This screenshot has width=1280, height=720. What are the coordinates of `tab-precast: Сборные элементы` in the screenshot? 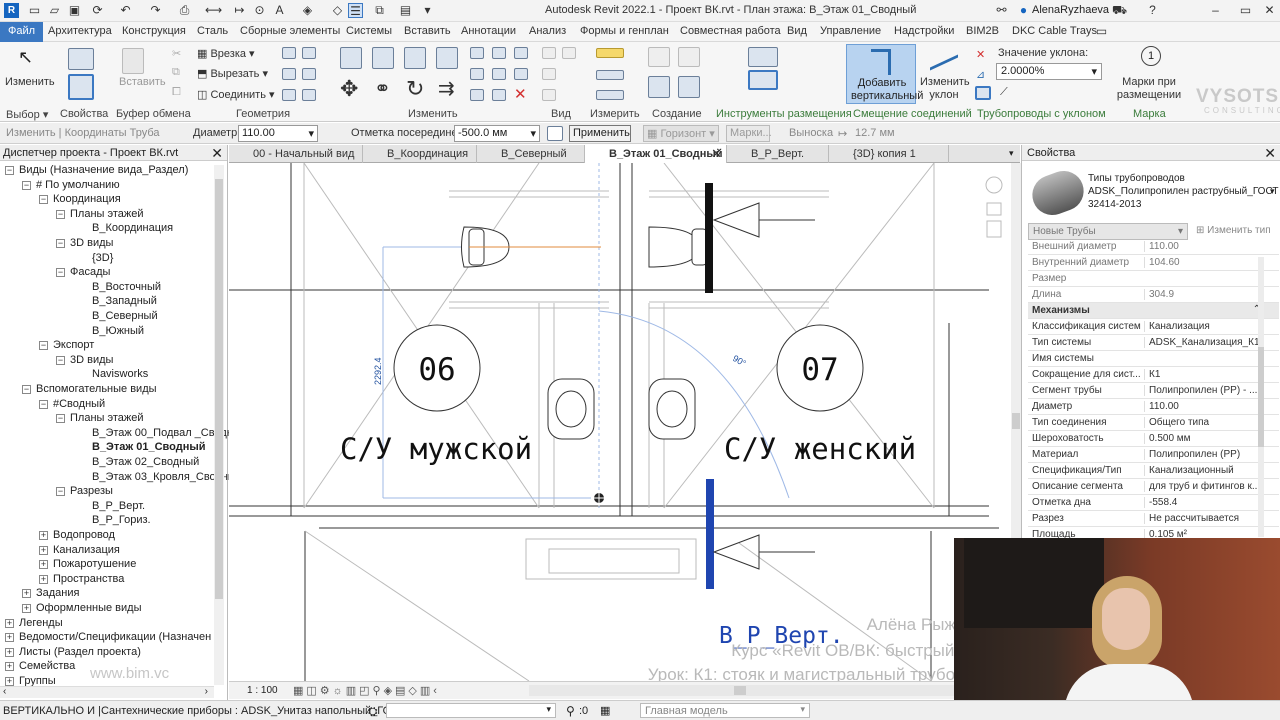 It's located at (290, 31).